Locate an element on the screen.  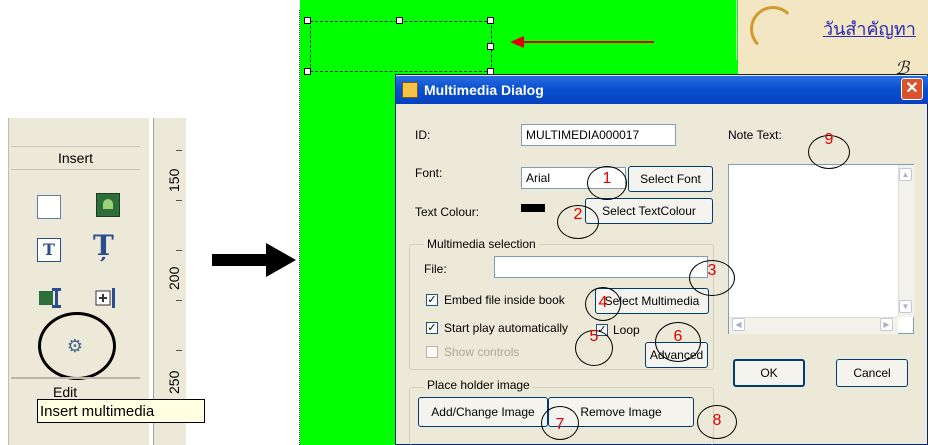
annotation-number: 4 is located at coordinates (603, 302).